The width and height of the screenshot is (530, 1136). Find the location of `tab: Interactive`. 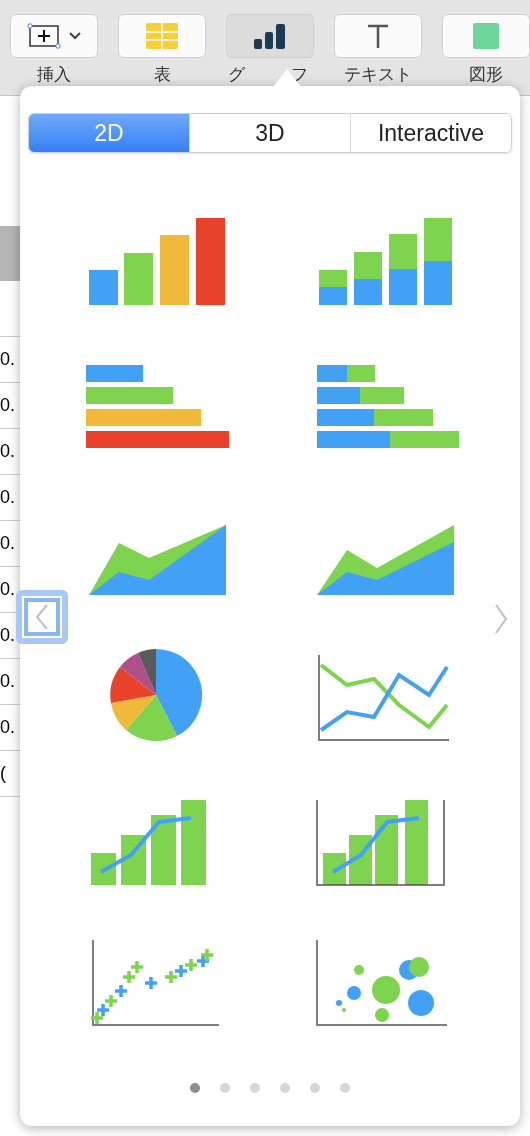

tab: Interactive is located at coordinates (431, 133).